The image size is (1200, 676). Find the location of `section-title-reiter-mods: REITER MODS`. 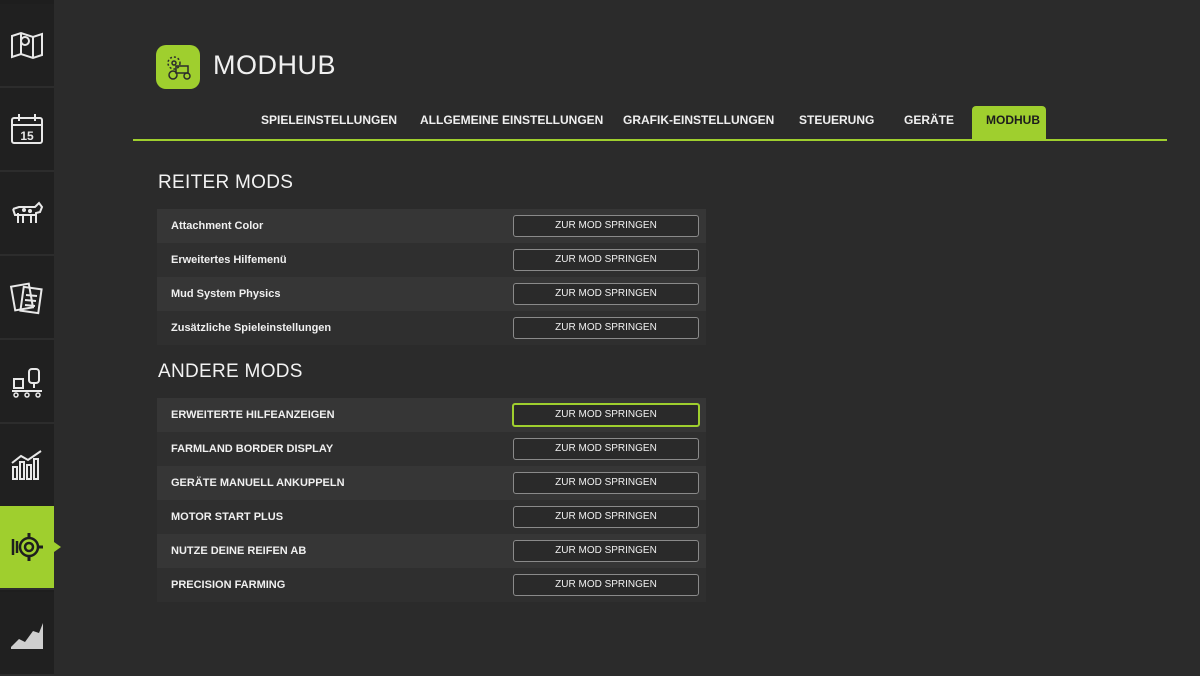

section-title-reiter-mods: REITER MODS is located at coordinates (226, 182).